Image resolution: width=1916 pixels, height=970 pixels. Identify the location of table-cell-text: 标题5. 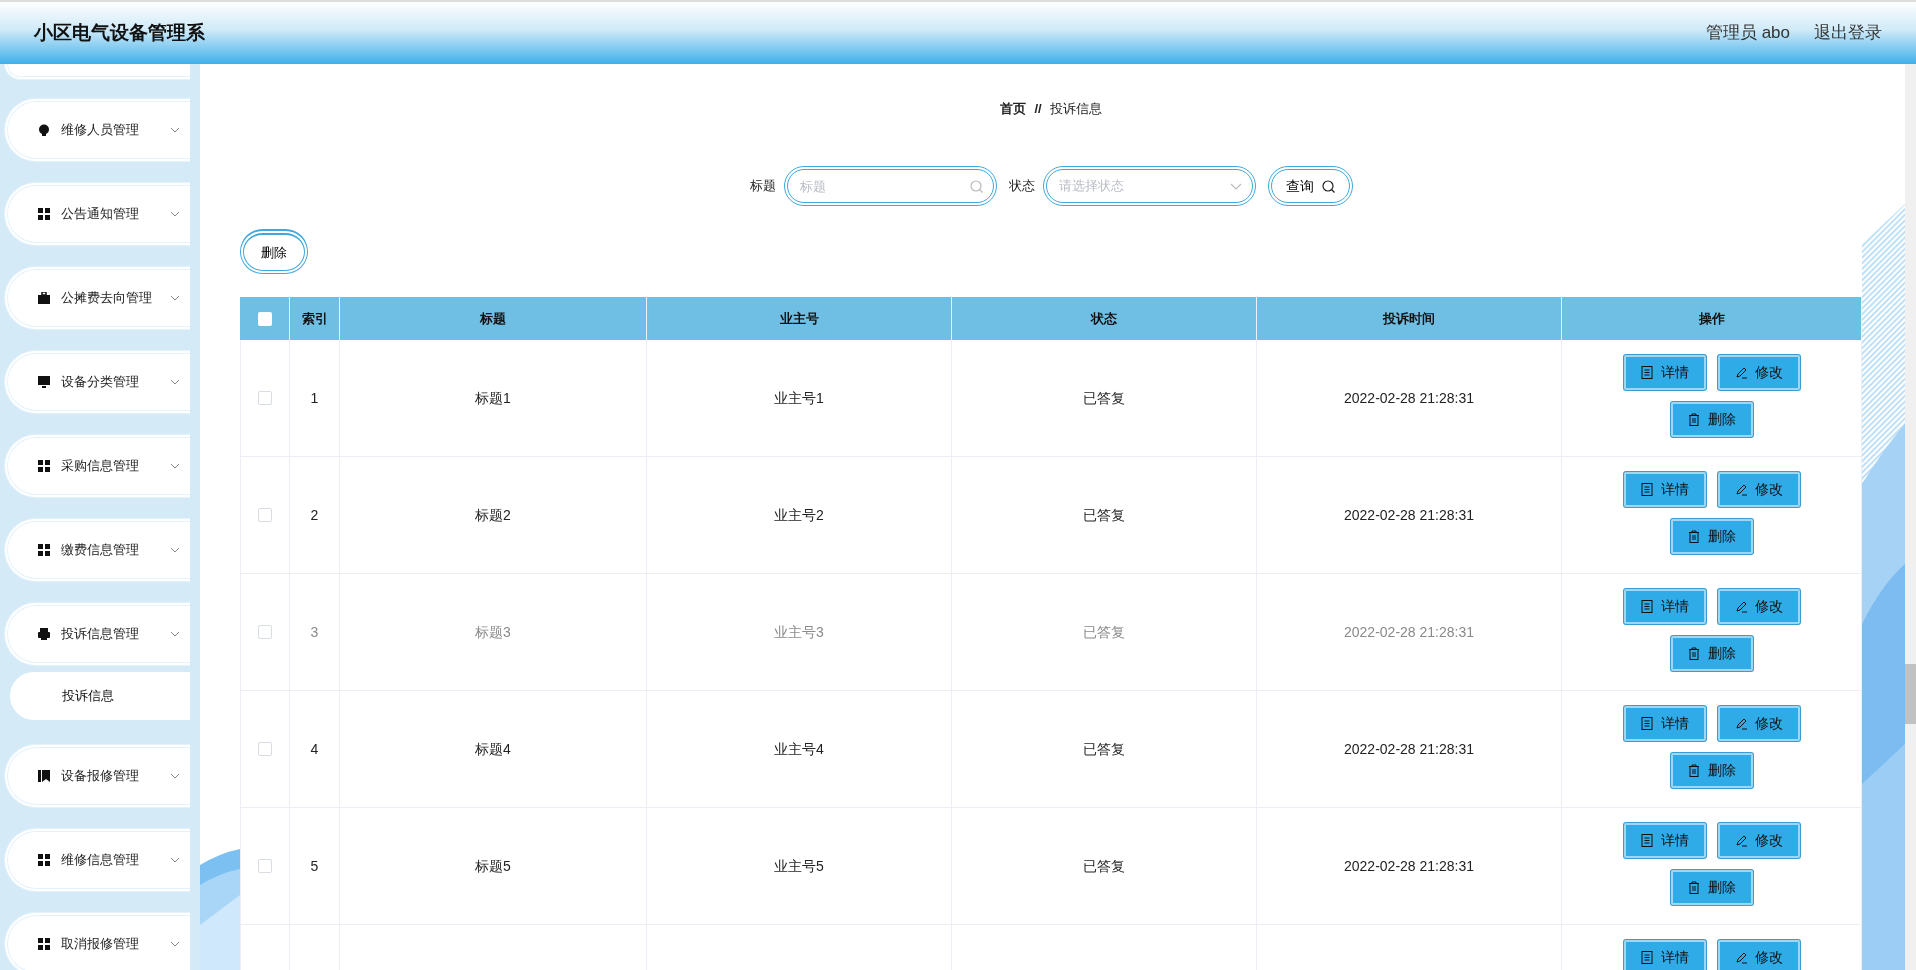
(493, 866).